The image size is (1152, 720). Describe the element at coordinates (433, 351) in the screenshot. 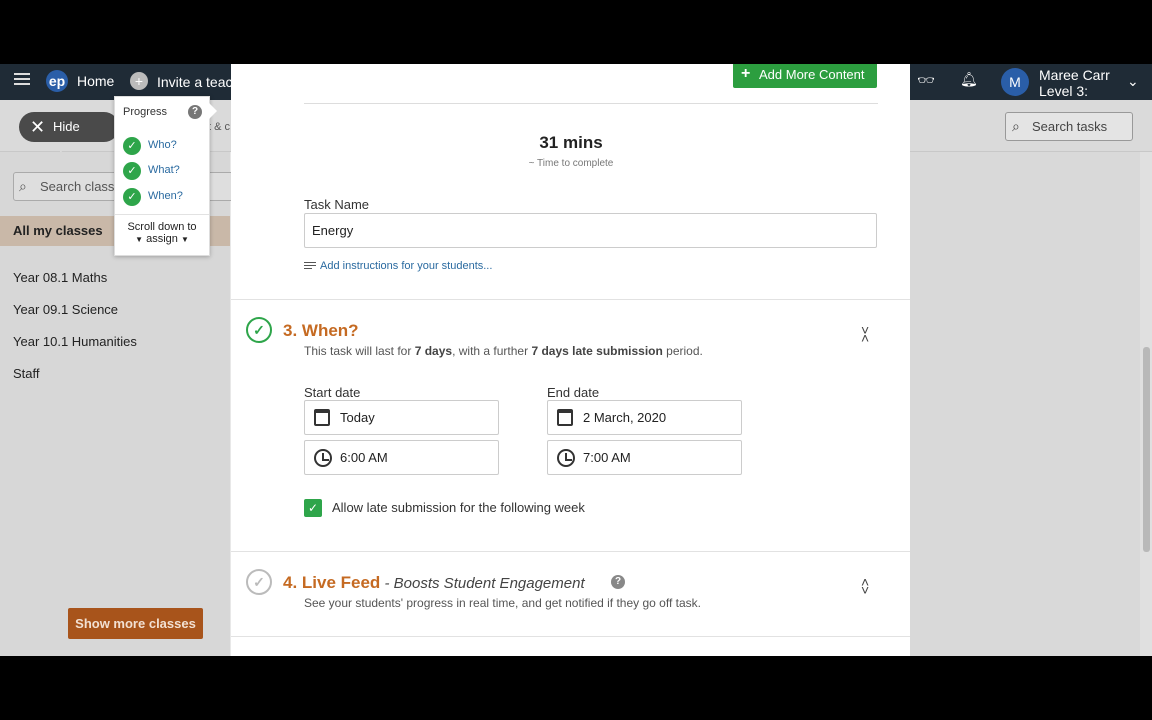

I see `desc-days: 7 days` at that location.